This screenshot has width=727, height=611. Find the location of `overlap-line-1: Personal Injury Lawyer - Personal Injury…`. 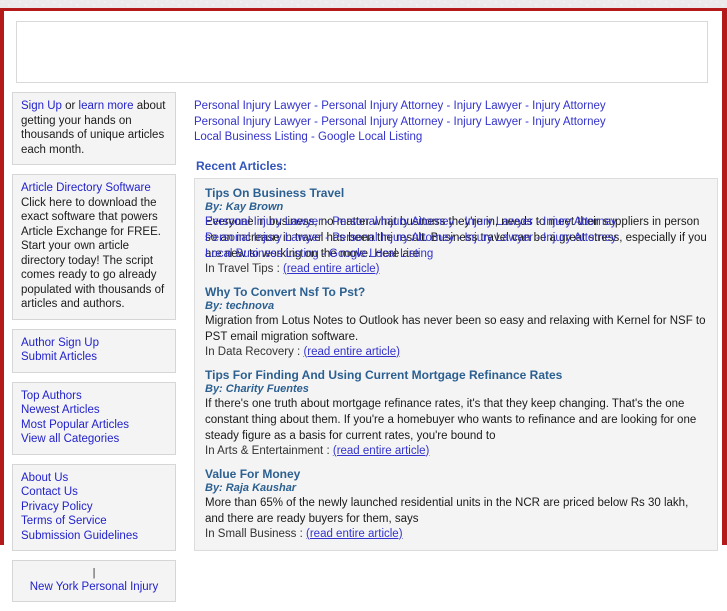

overlap-line-1: Personal Injury Lawyer - Personal Injury… is located at coordinates (456, 222).